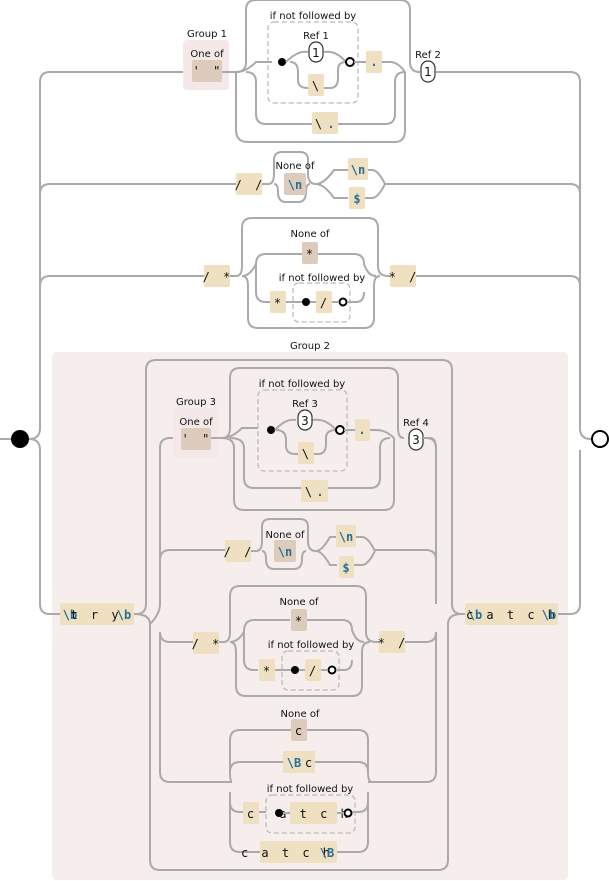  I want to click on diagram-text: Ref 1, so click(316, 36).